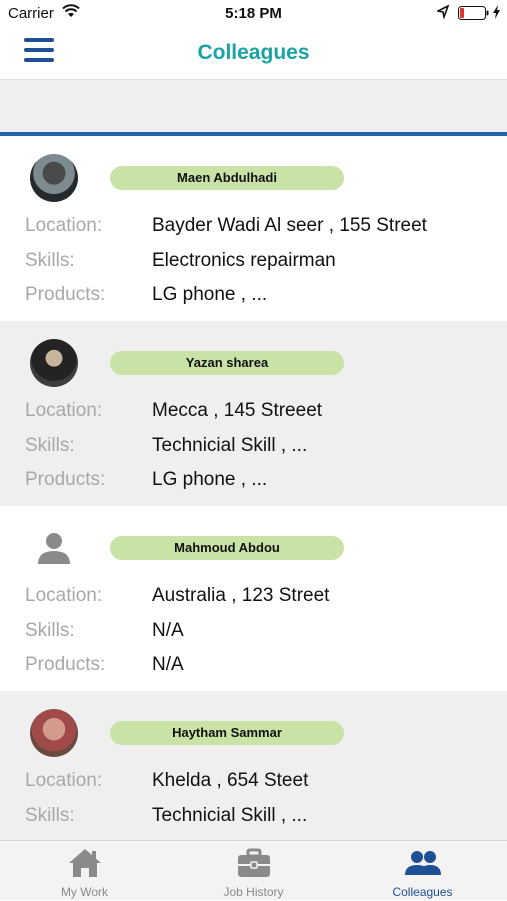 The width and height of the screenshot is (507, 901). I want to click on tab-my-work: My Work, so click(84, 871).